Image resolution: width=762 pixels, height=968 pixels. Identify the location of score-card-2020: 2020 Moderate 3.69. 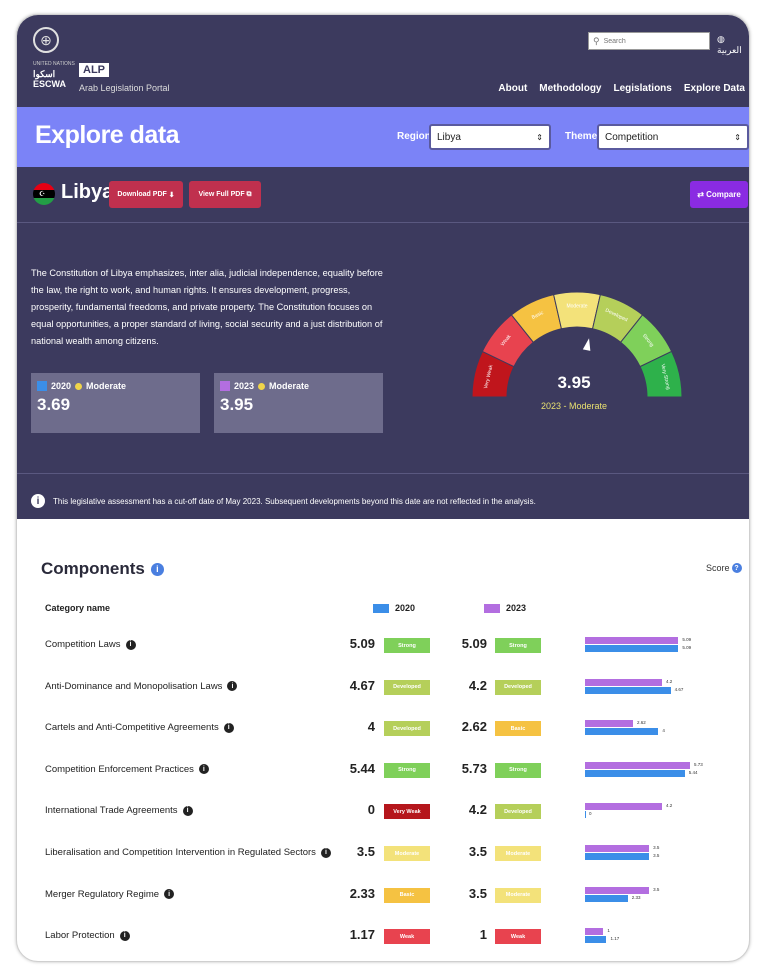
(115, 403).